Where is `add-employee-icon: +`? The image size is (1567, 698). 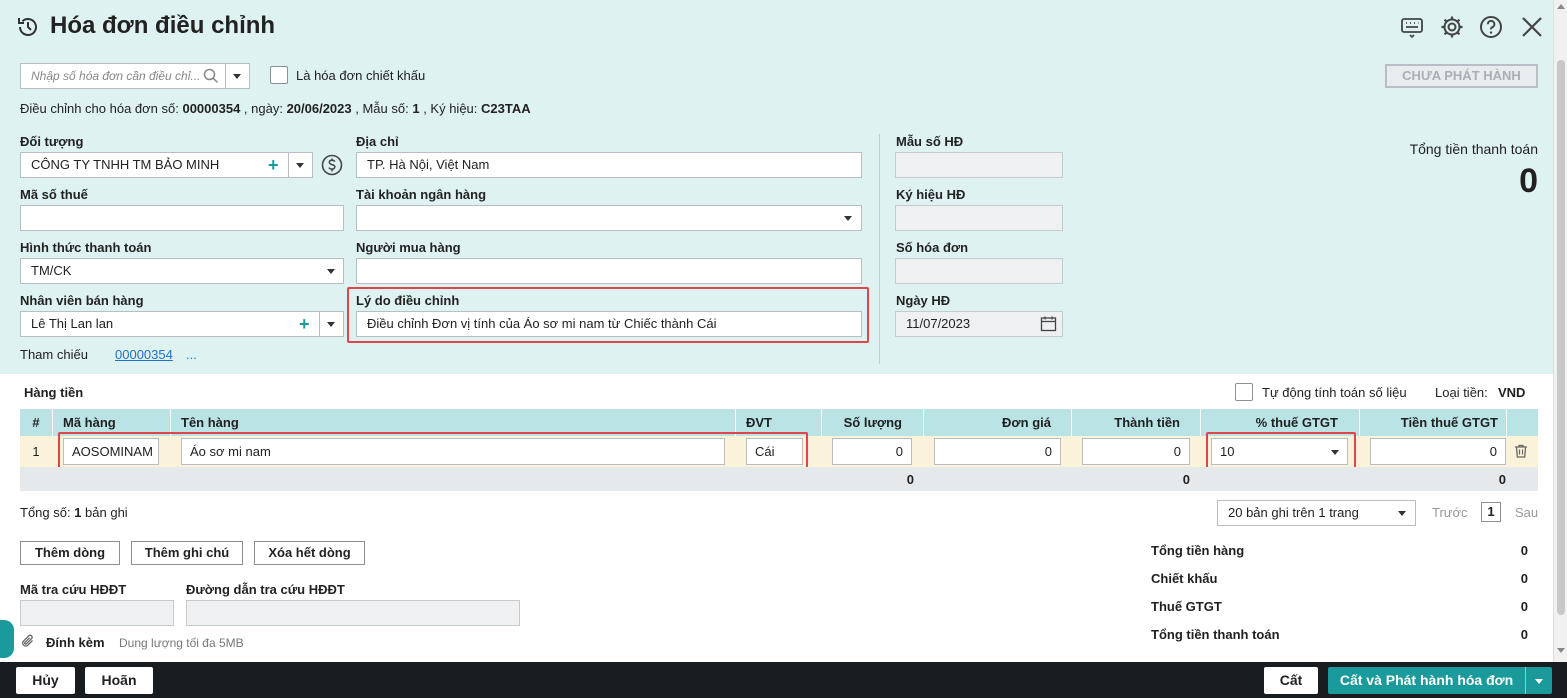
add-employee-icon: + is located at coordinates (304, 324).